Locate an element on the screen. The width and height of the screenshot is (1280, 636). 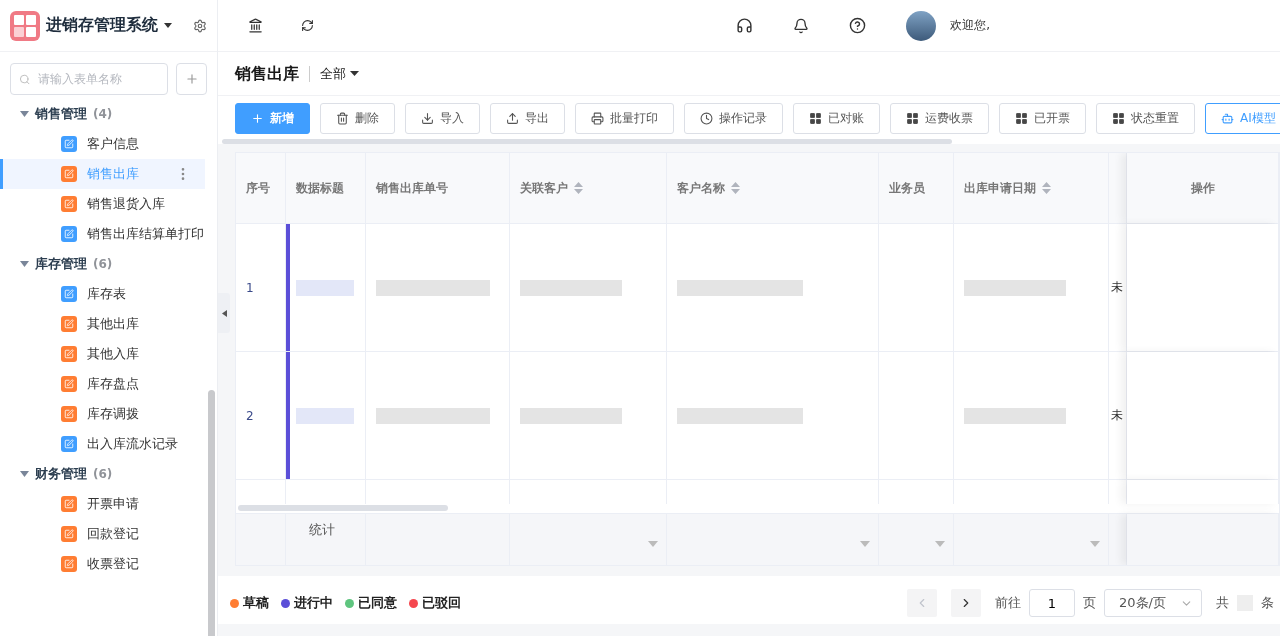
robot-icon is located at coordinates (1227, 118).